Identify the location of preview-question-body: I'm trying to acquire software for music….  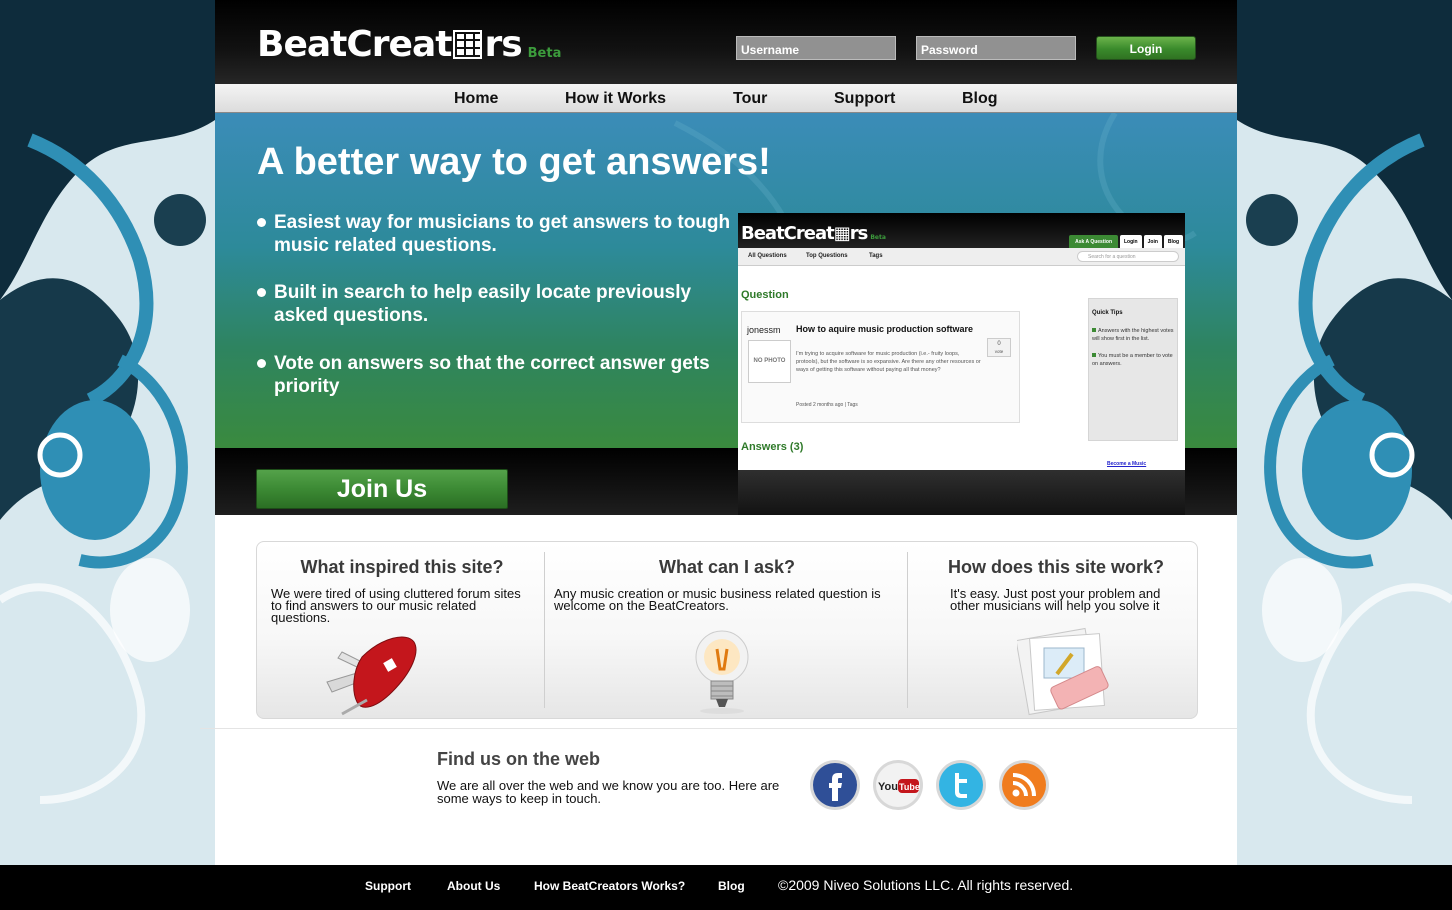
(888, 362).